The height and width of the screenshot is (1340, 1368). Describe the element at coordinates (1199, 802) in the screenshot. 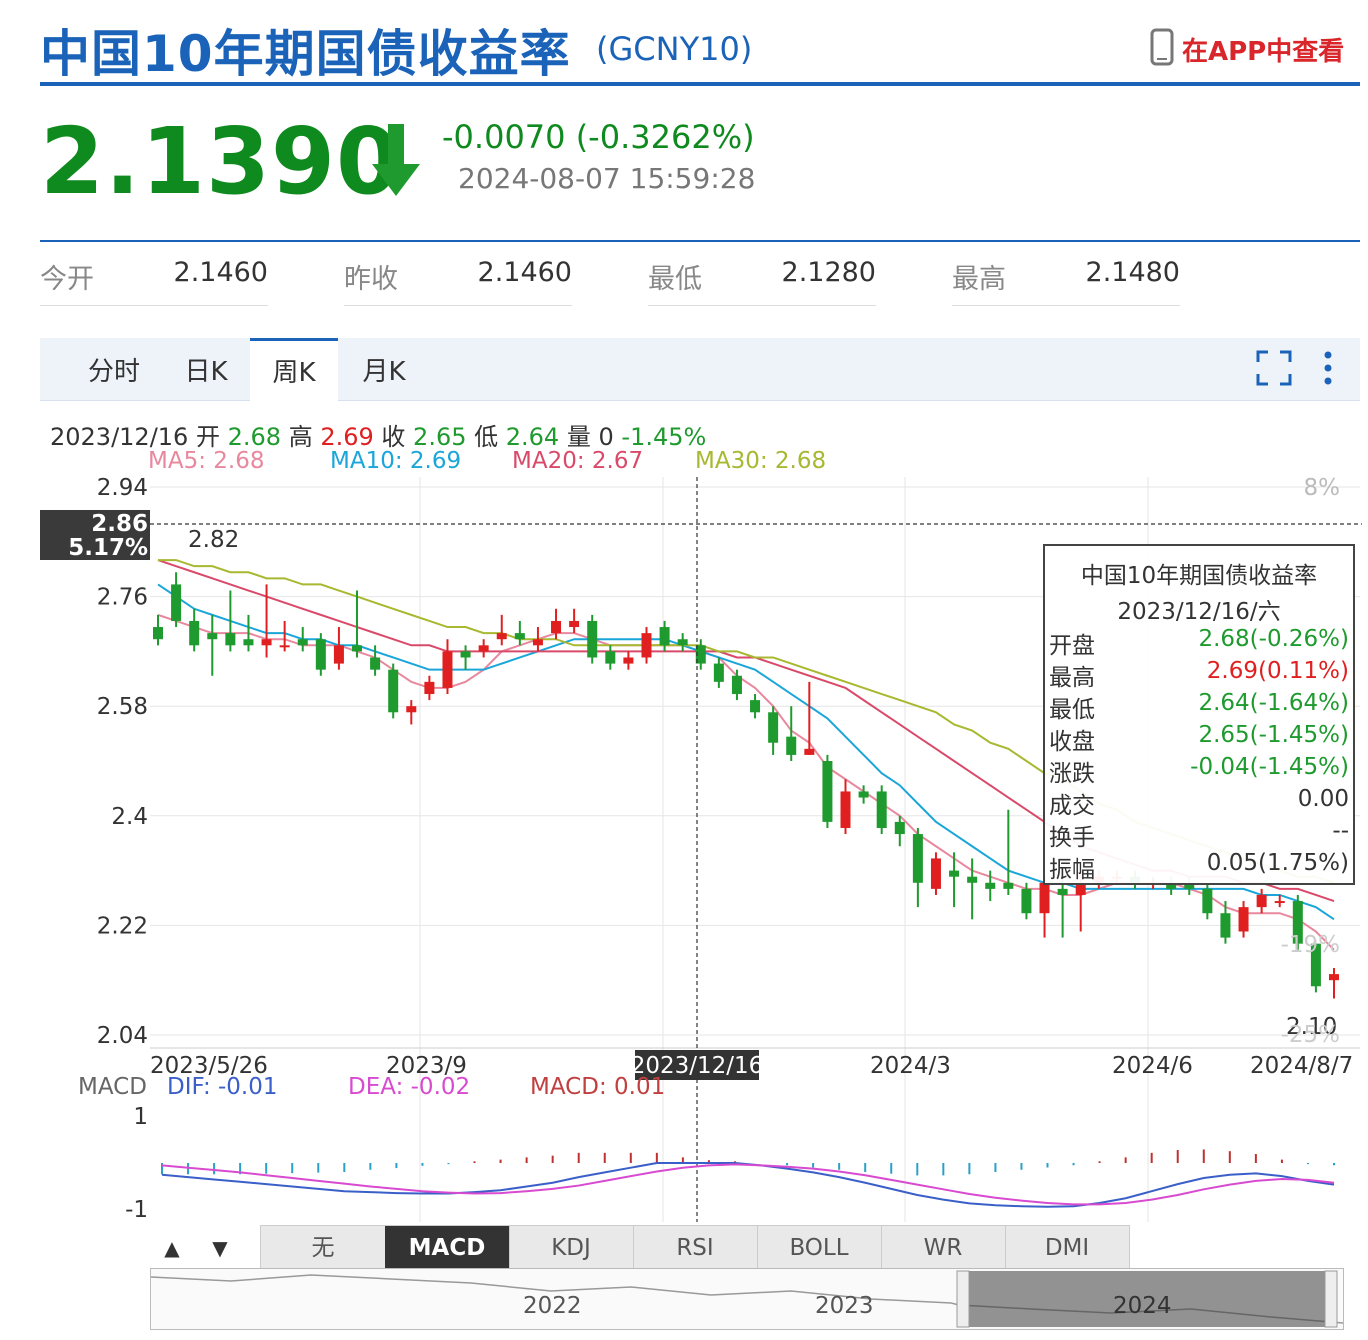

I see `tooltip-row: 成交 0.00` at that location.